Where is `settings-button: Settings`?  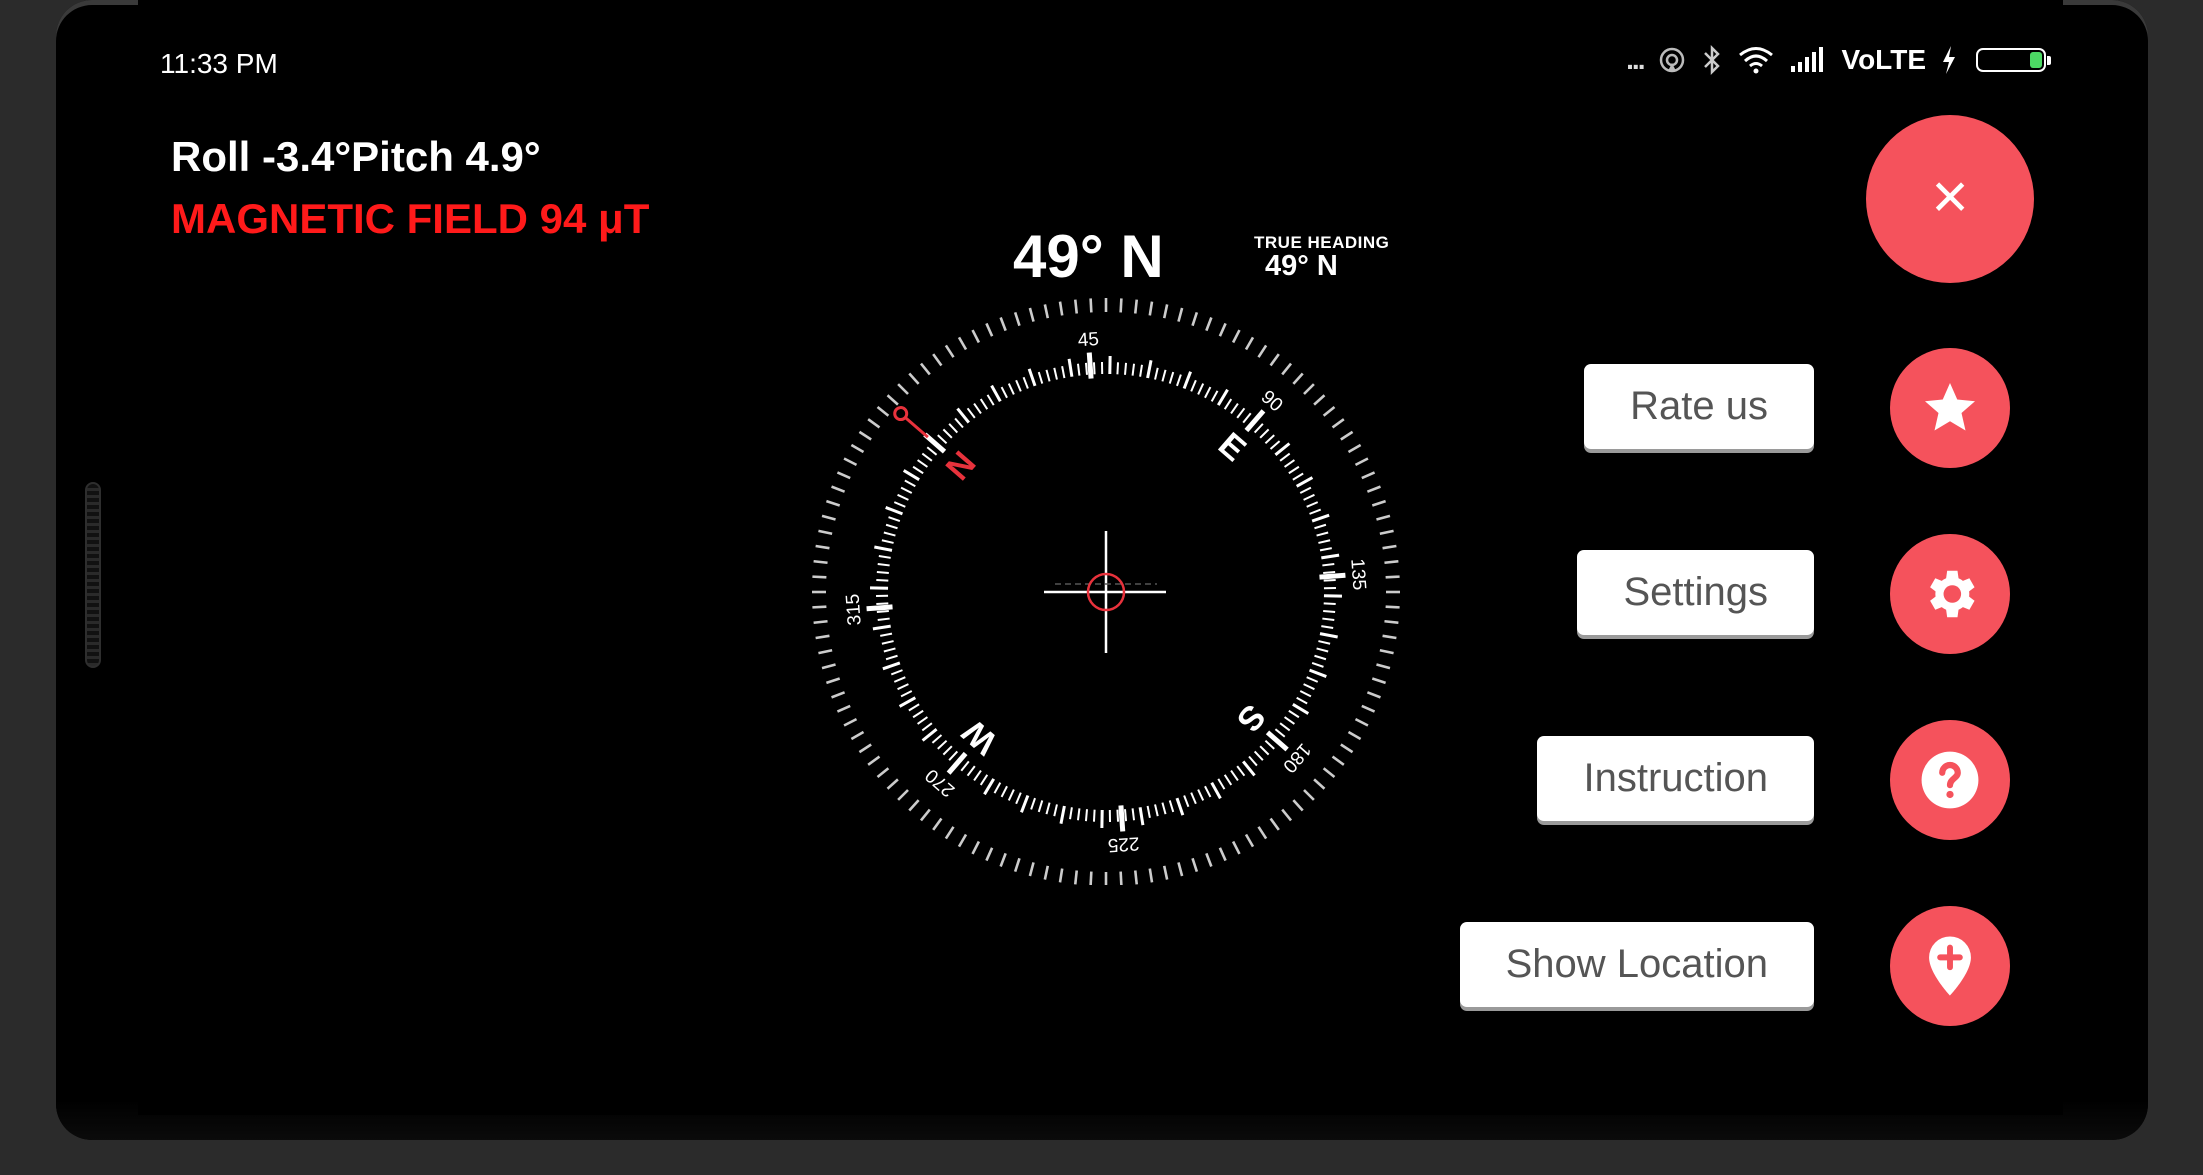
settings-button: Settings is located at coordinates (1695, 592).